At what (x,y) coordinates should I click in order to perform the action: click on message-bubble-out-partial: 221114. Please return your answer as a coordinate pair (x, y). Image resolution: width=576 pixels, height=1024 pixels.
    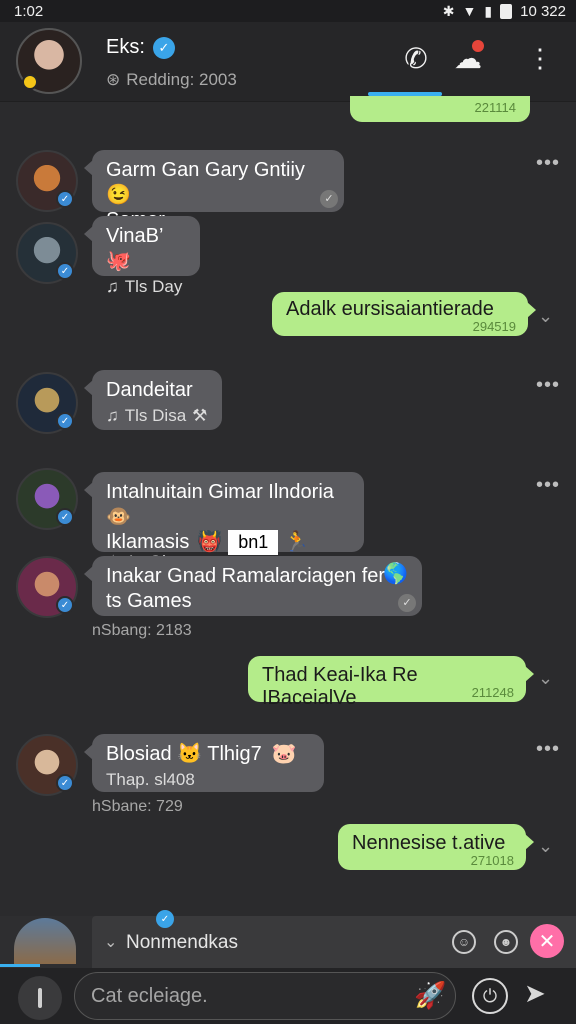
    Looking at the image, I should click on (440, 109).